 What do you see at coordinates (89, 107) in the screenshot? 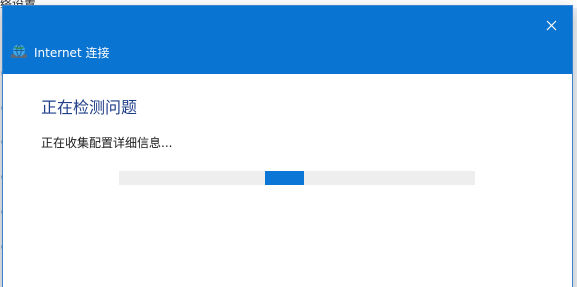
I see `page-heading: 正在检测问题` at bounding box center [89, 107].